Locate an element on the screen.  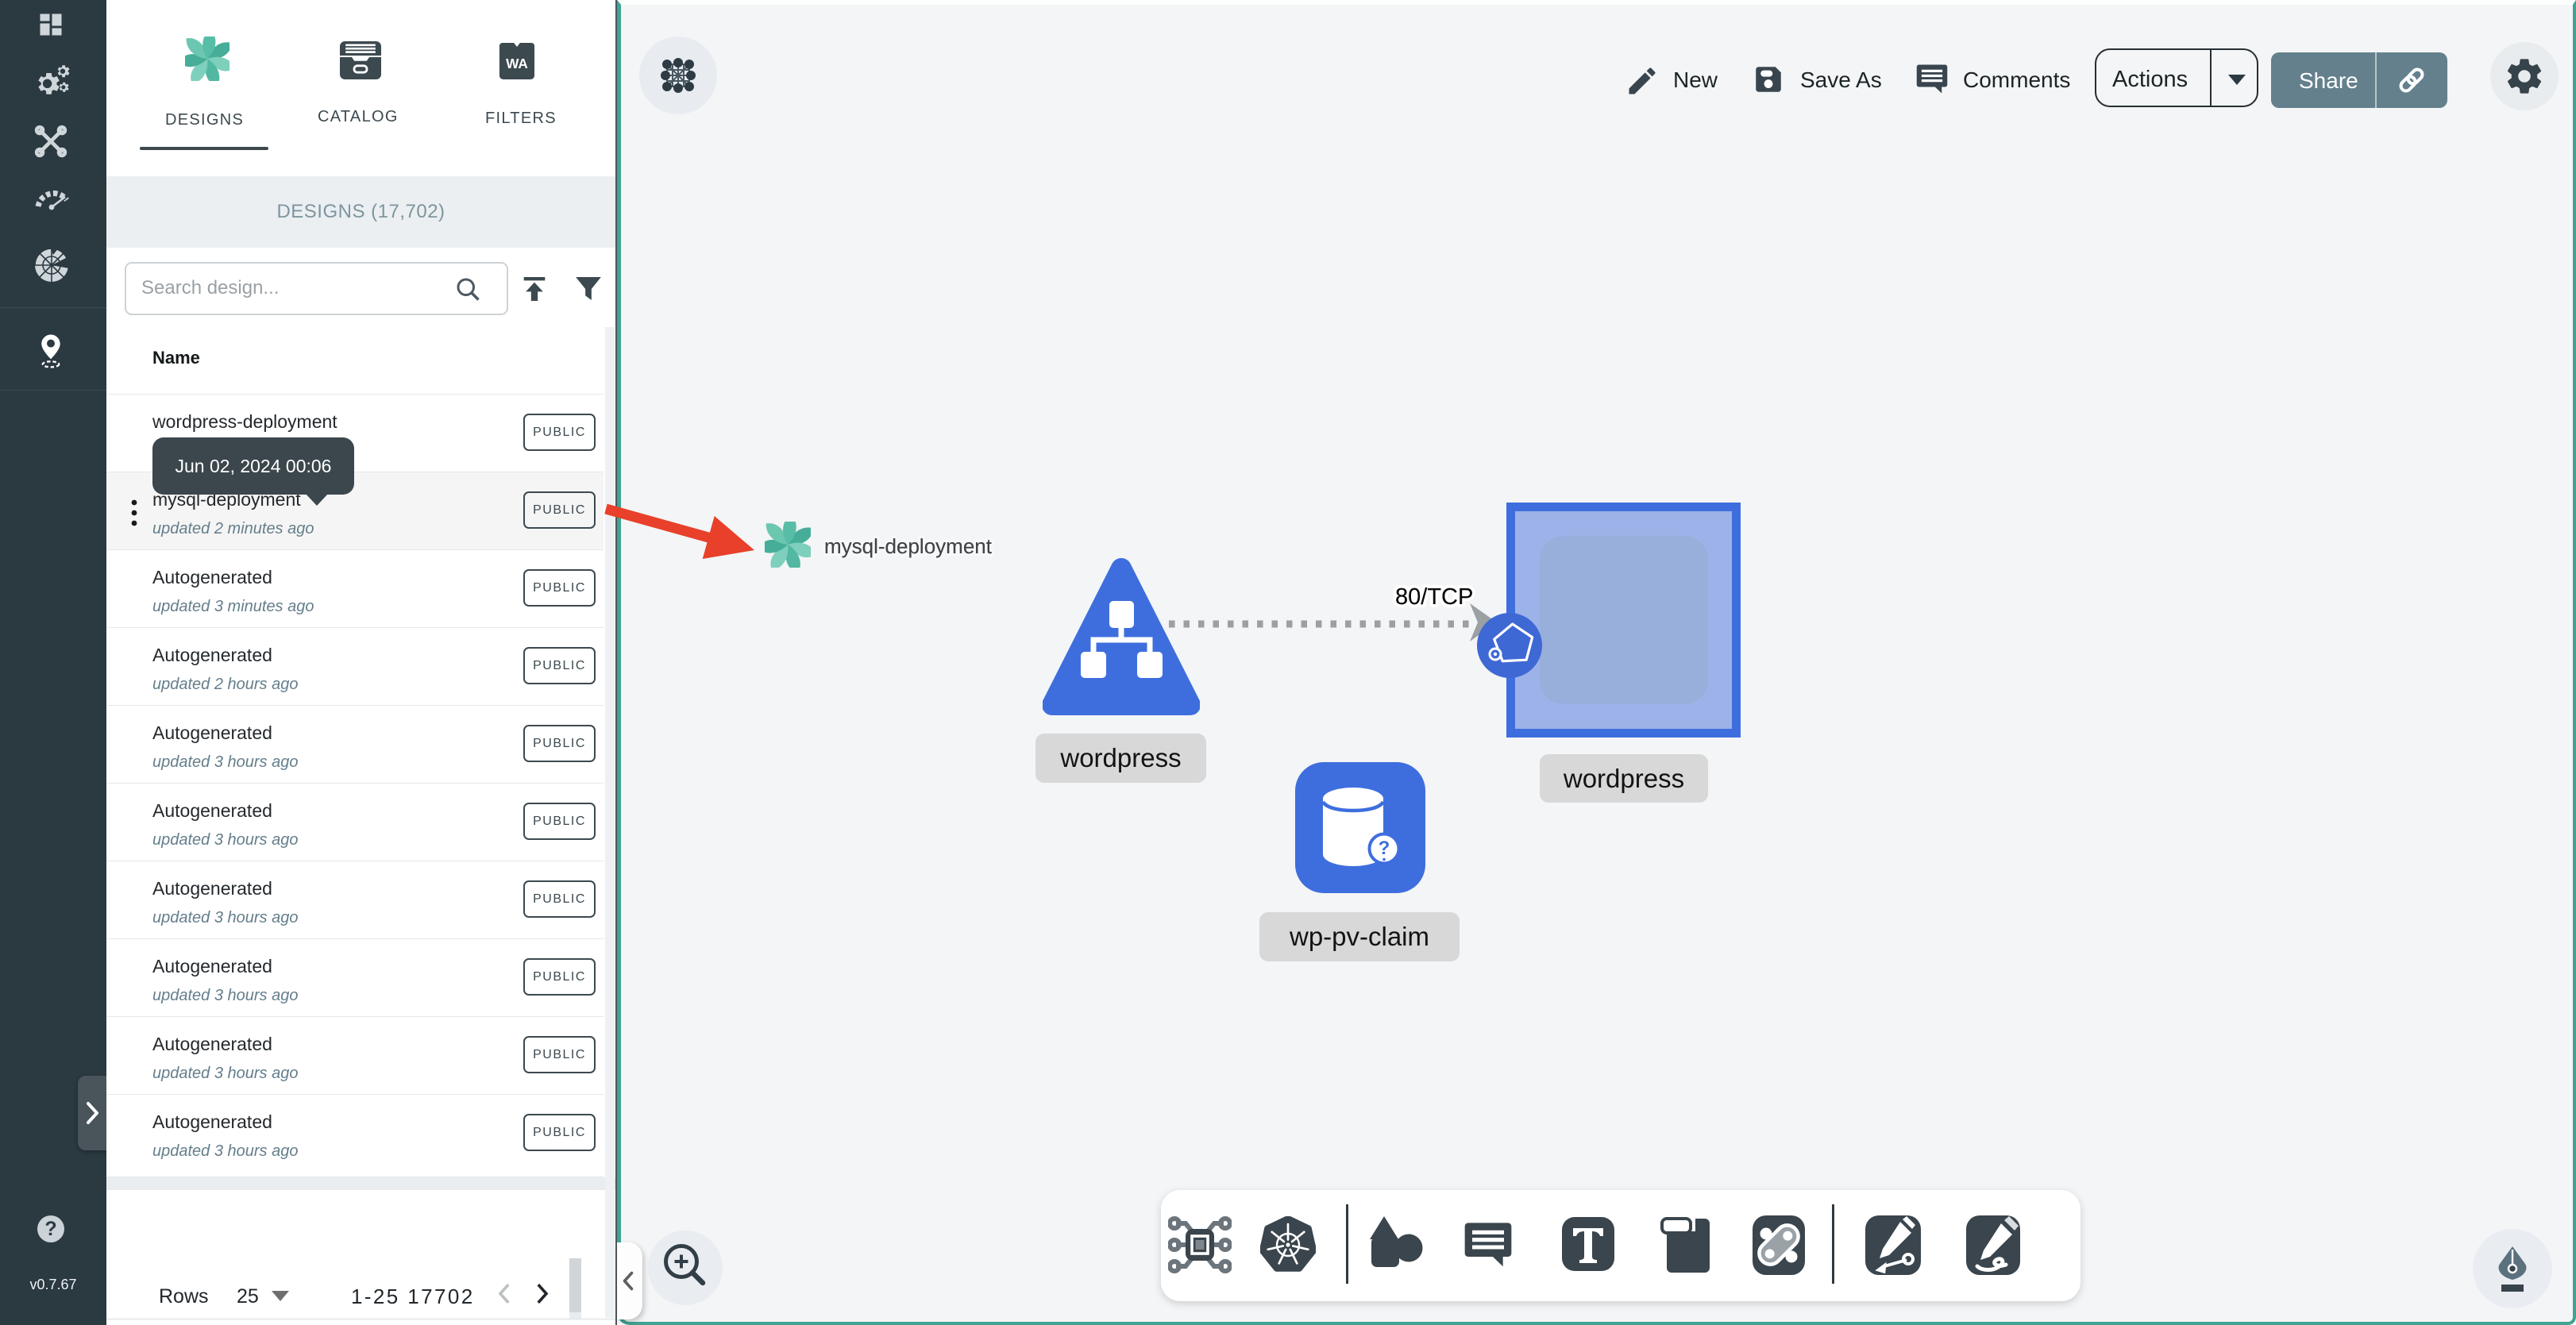
svg-text: mysql-deployment is located at coordinates (908, 546).